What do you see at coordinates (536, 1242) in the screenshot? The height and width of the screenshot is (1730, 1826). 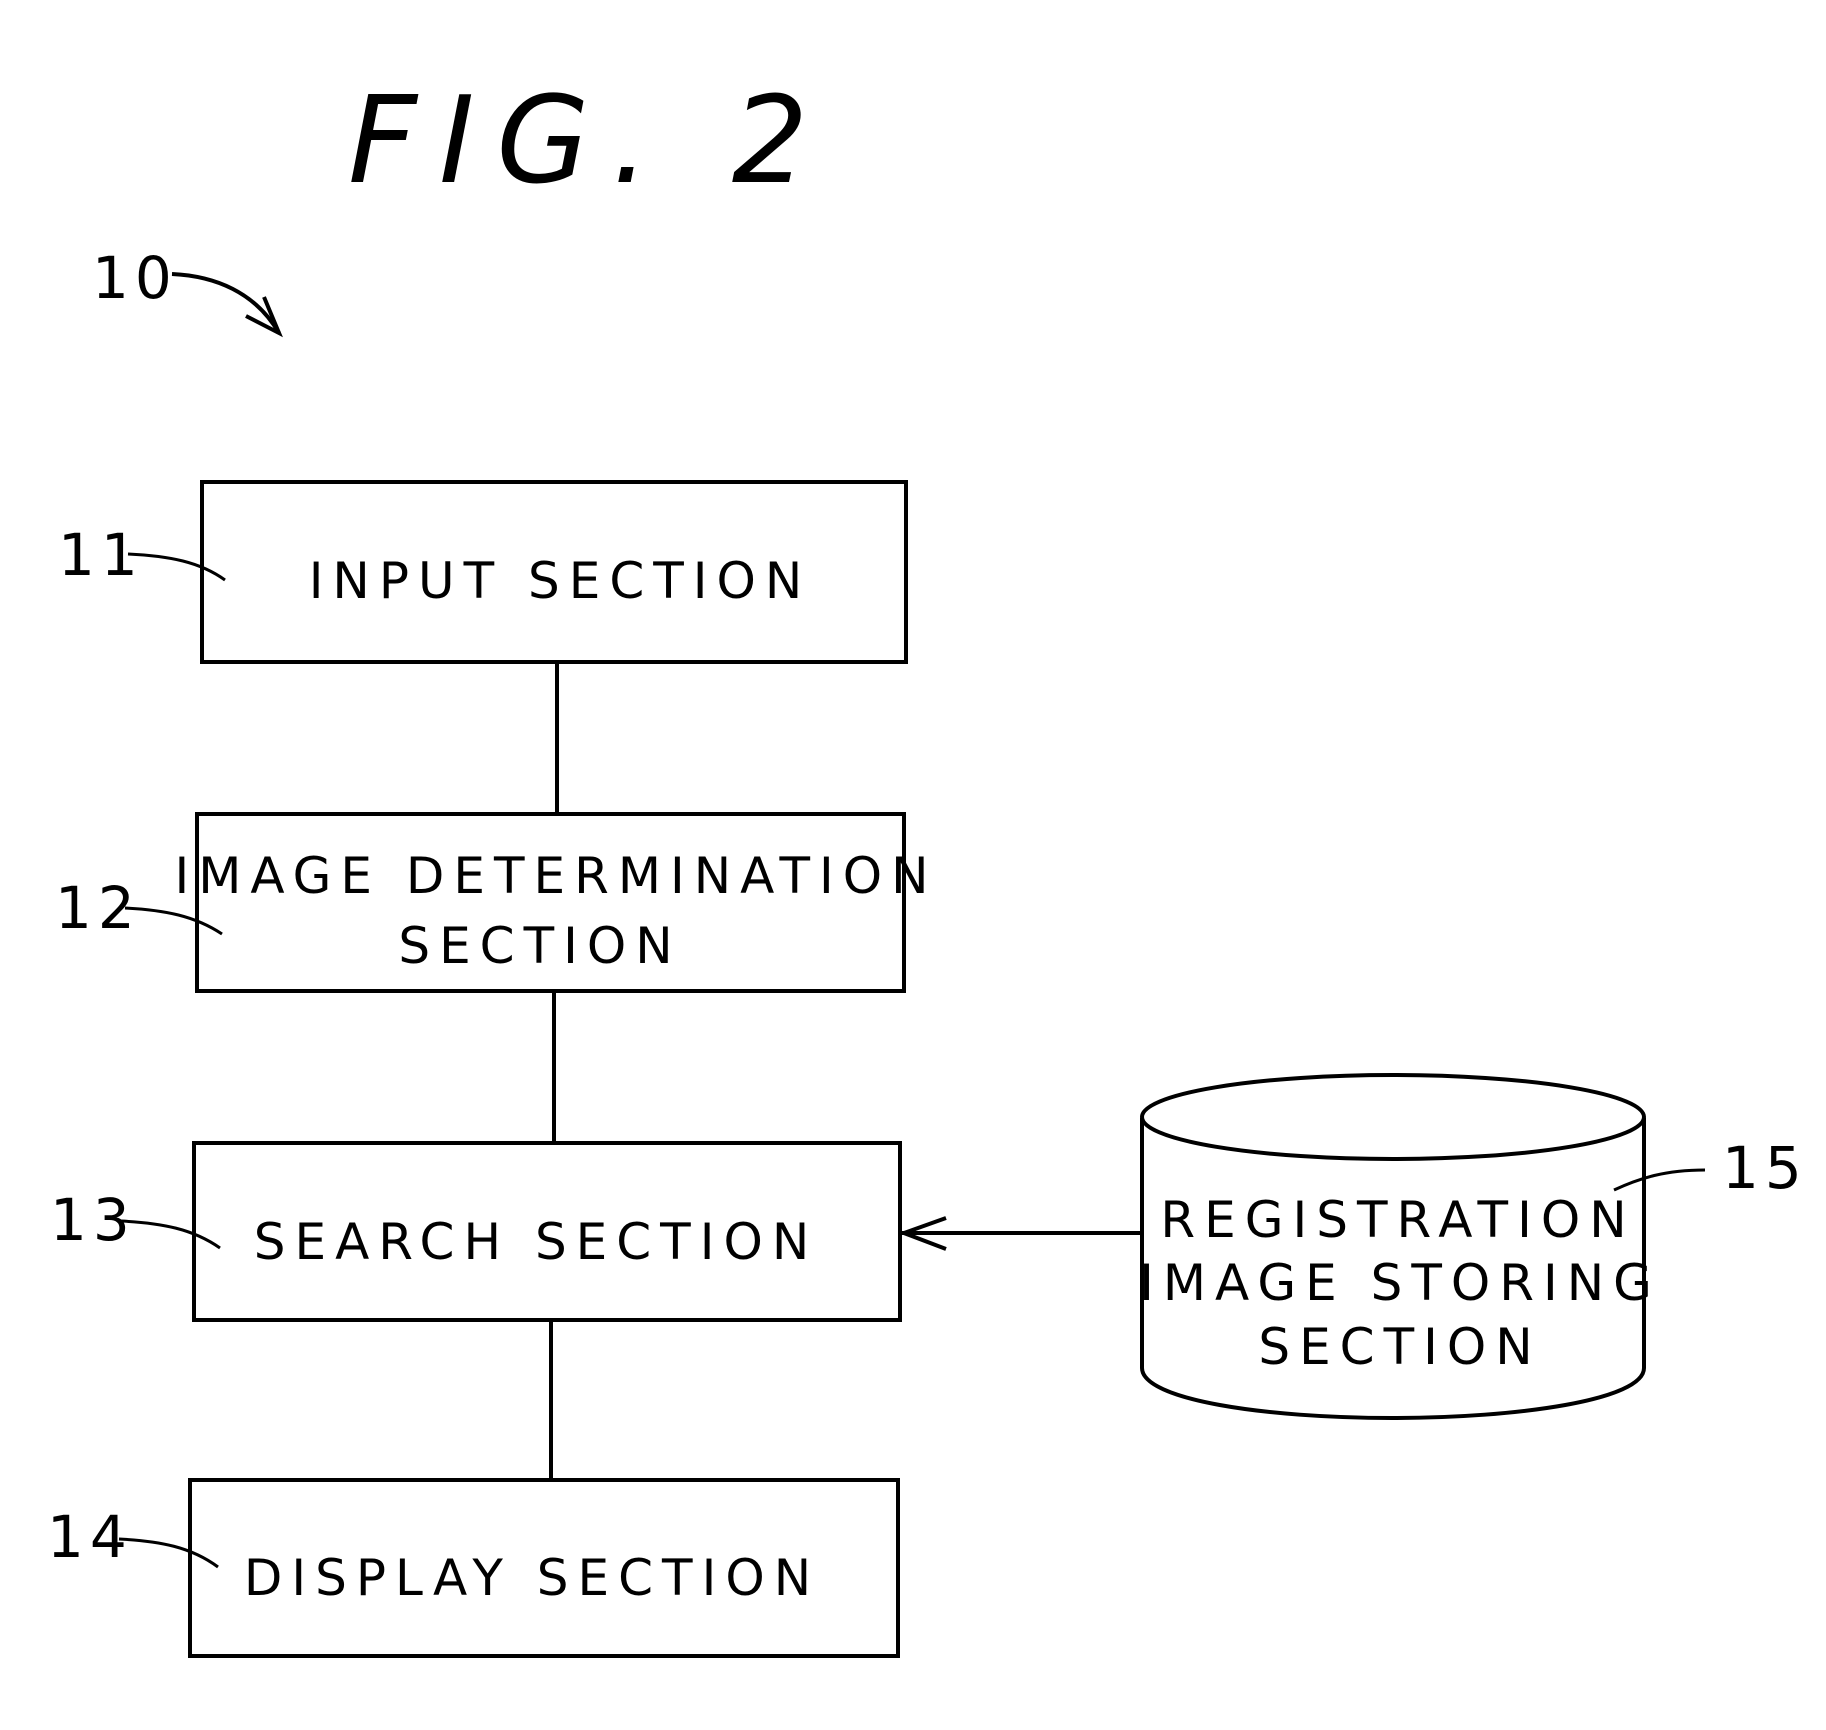 I see `block-13-label: SEARCH SECTION` at bounding box center [536, 1242].